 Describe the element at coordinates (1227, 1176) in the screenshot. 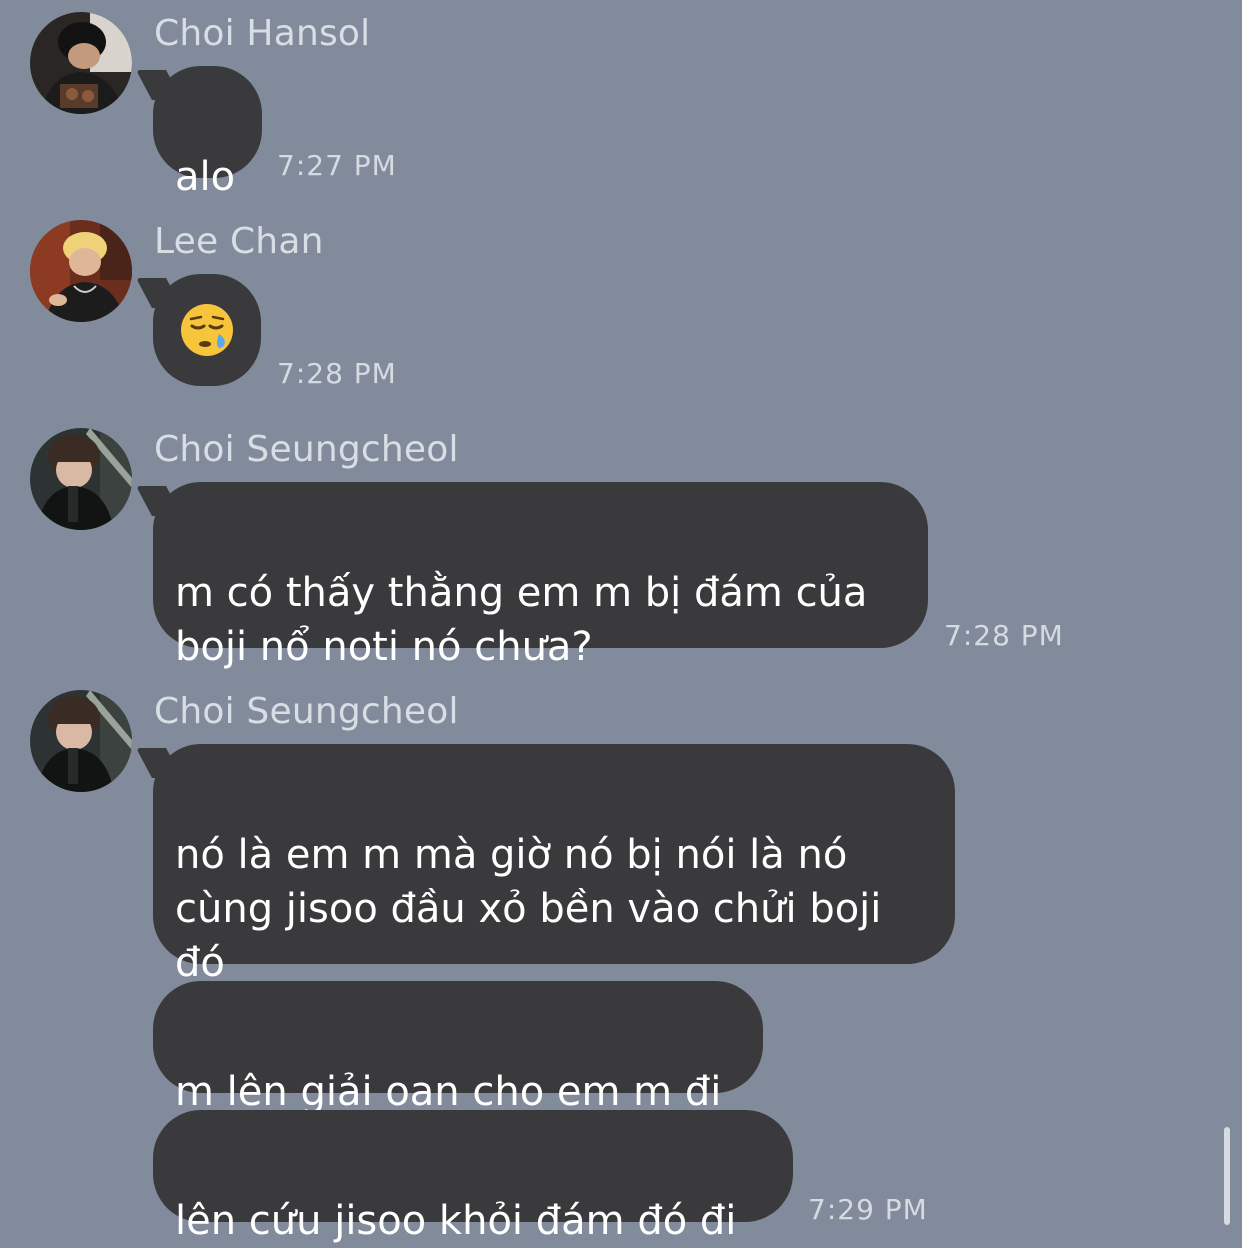

I see `scrollbar` at that location.